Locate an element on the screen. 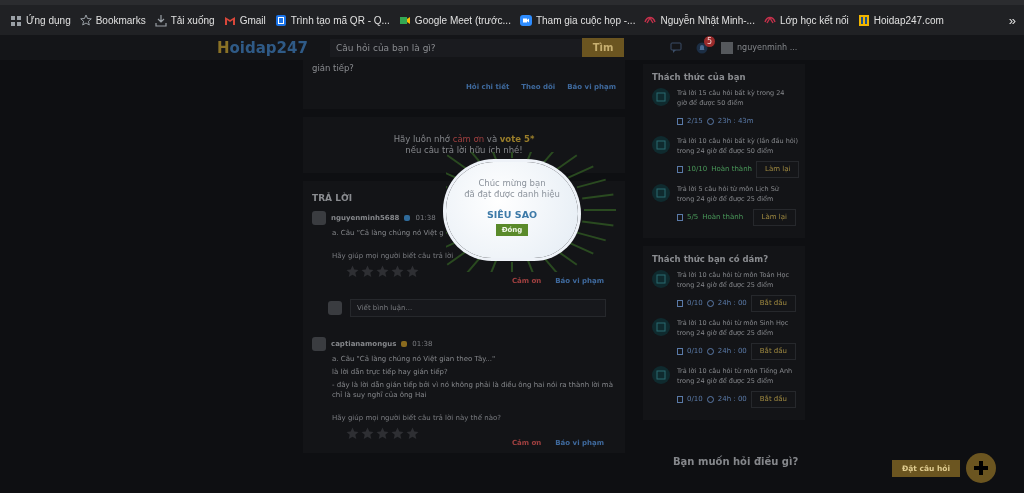  popup-message: đã đạt được danh hiệu is located at coordinates (512, 194).